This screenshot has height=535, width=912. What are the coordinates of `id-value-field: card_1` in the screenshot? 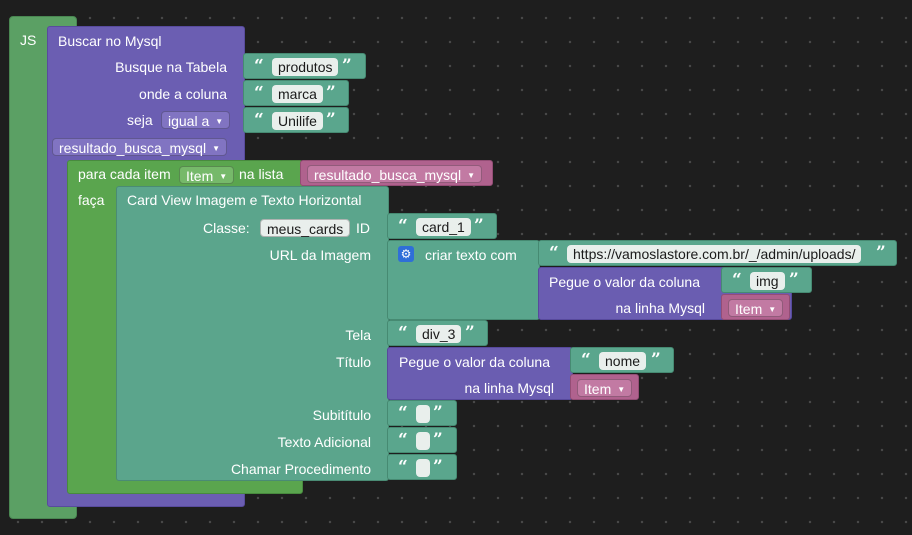 It's located at (443, 227).